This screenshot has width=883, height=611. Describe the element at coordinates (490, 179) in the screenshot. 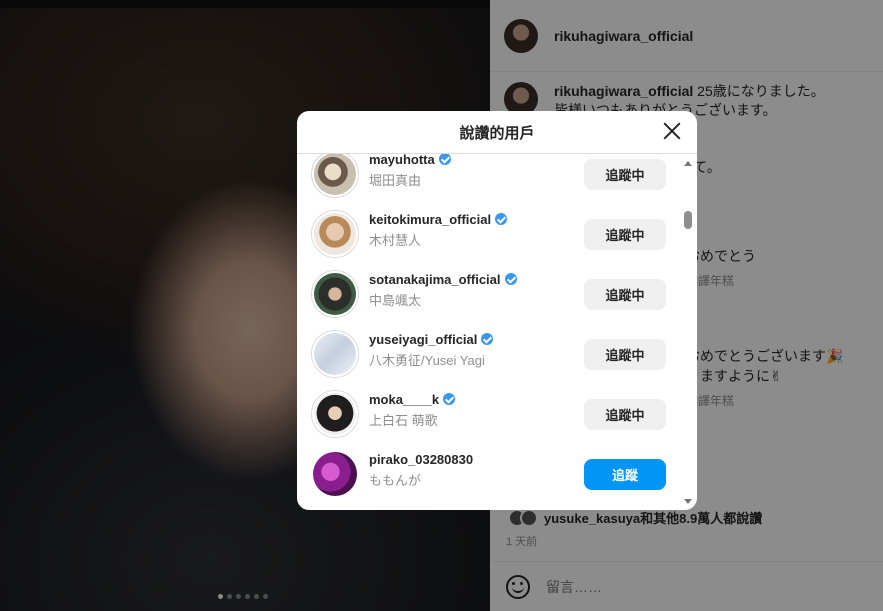

I see `list-item: mayuhotta 堀田真由 追蹤中` at that location.